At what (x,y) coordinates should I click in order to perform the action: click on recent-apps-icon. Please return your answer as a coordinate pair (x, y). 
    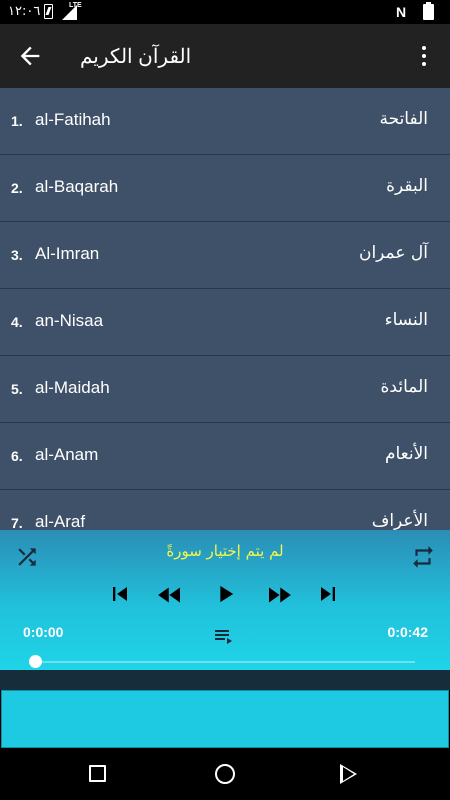
    Looking at the image, I should click on (97, 773).